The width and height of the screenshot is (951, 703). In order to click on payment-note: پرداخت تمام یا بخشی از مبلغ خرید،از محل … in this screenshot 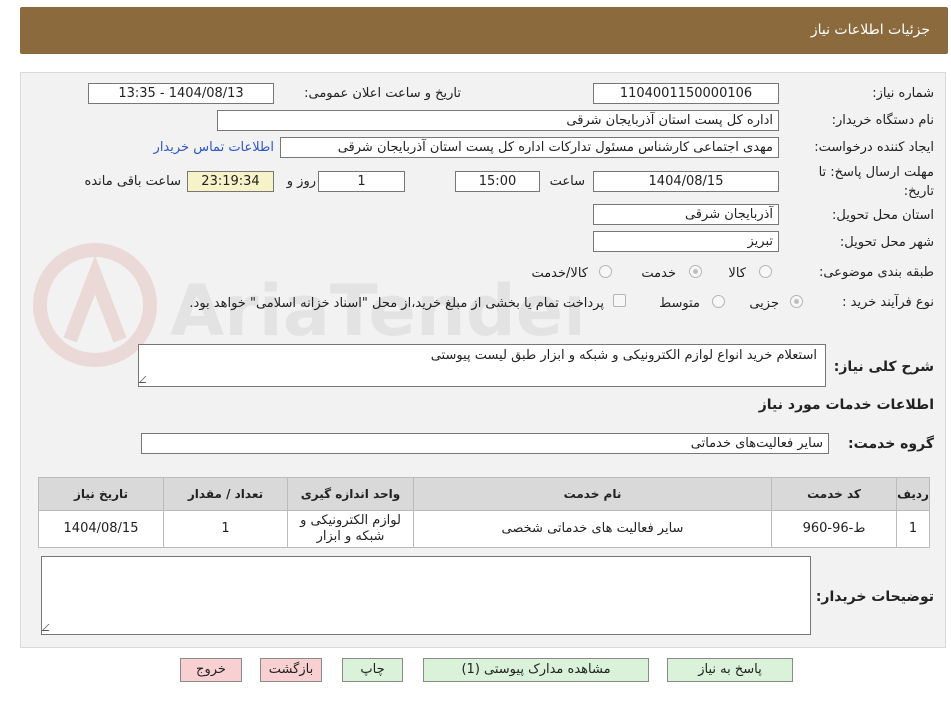, I will do `click(396, 303)`.